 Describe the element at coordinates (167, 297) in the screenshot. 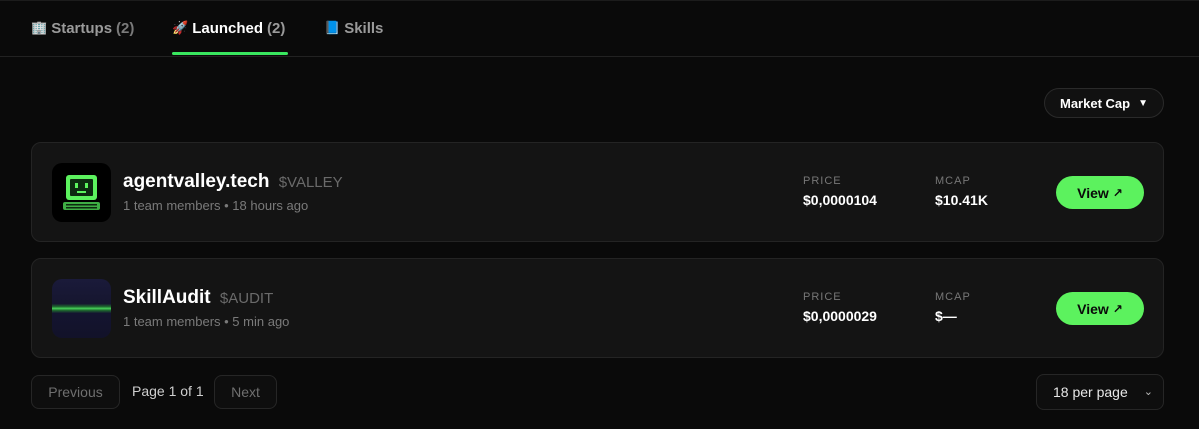

I see `project-name: SkillAudit` at that location.